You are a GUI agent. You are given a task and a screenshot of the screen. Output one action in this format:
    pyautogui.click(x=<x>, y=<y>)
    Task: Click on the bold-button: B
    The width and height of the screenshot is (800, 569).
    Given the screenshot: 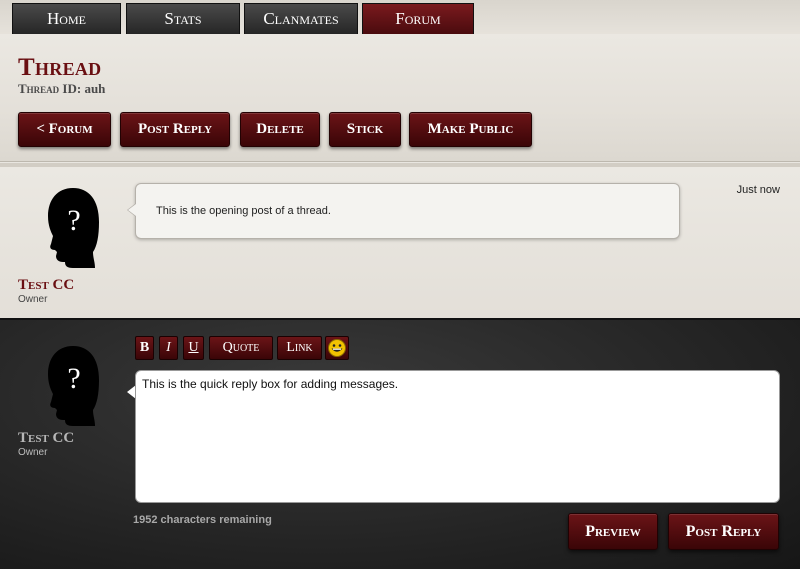 What is the action you would take?
    pyautogui.click(x=144, y=348)
    